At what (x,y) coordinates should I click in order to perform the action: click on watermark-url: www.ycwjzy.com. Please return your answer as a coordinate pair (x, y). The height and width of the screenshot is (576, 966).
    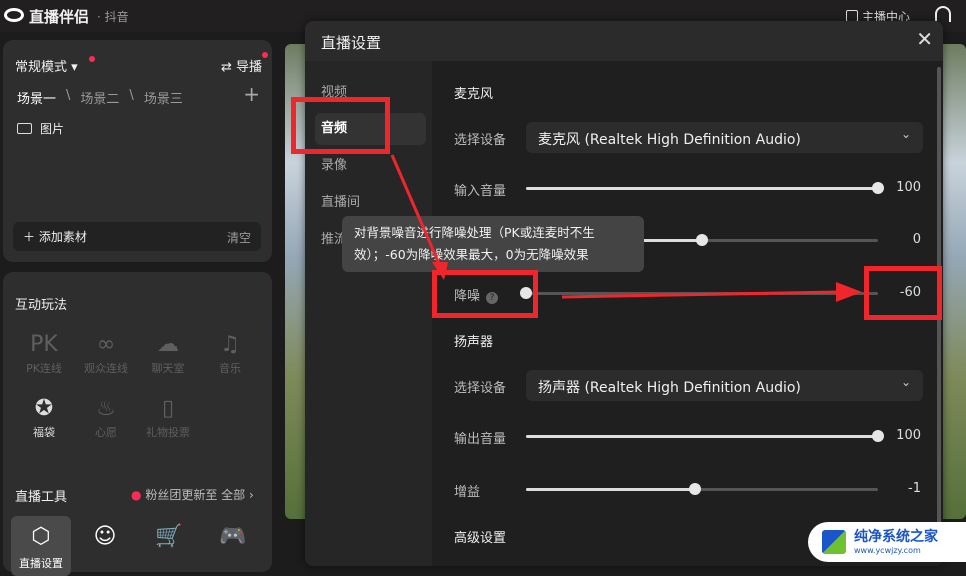
    Looking at the image, I should click on (887, 550).